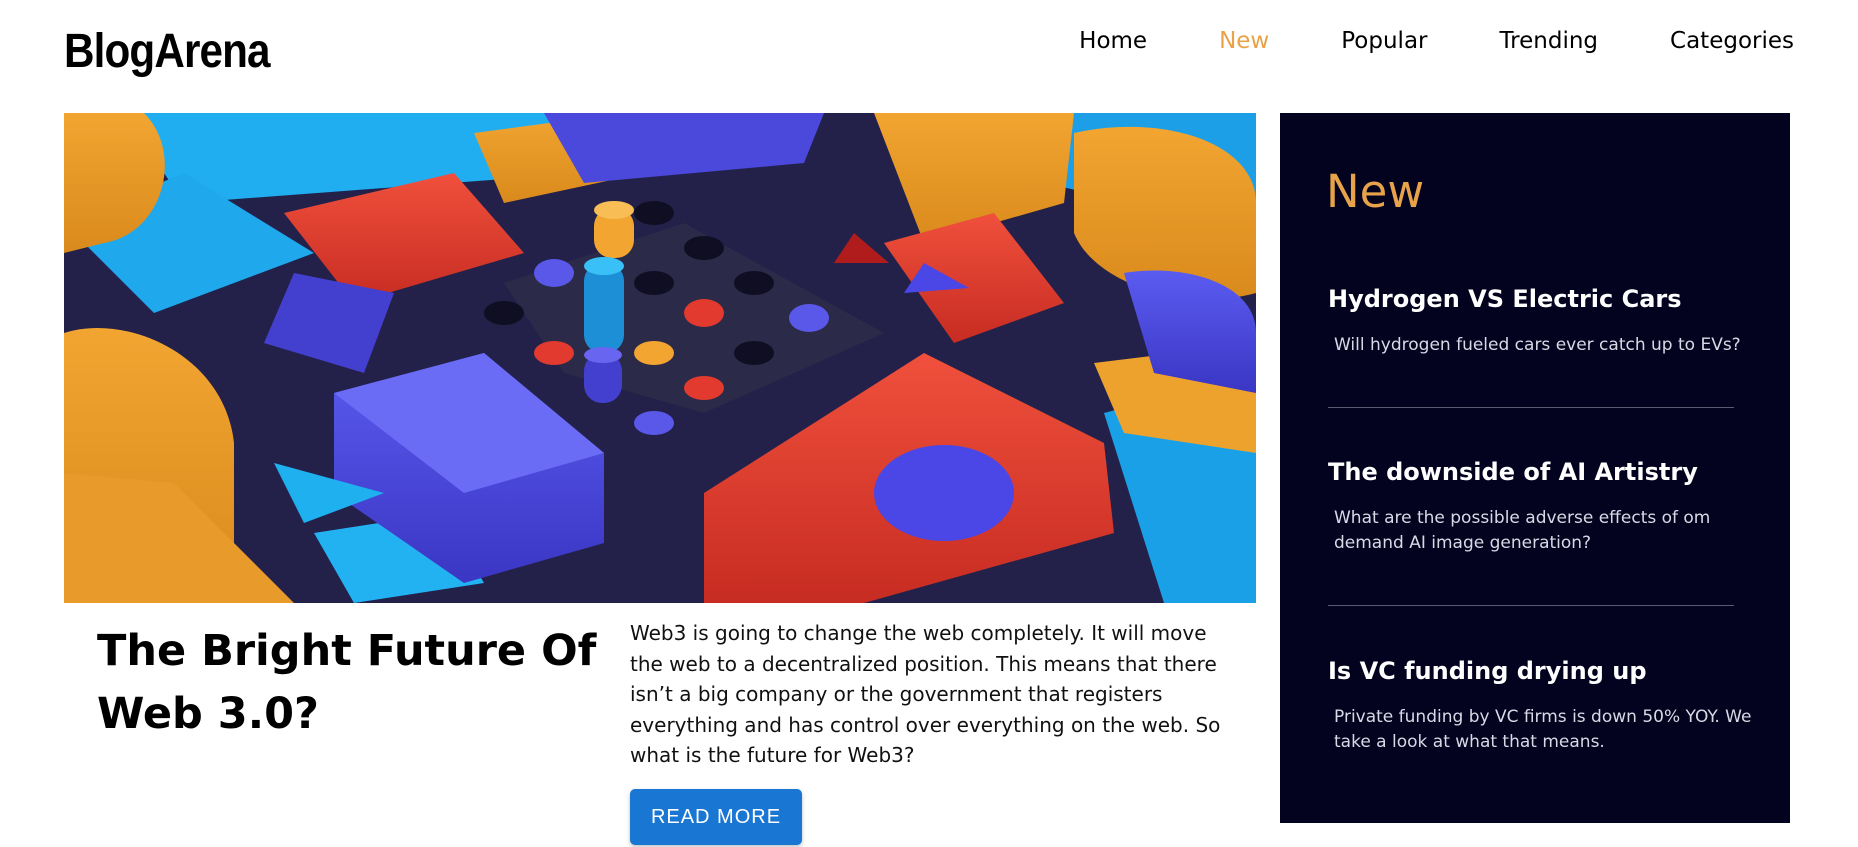  What do you see at coordinates (1548, 299) in the screenshot?
I see `sidebar-post-title: Hydrogen VS Electric Cars` at bounding box center [1548, 299].